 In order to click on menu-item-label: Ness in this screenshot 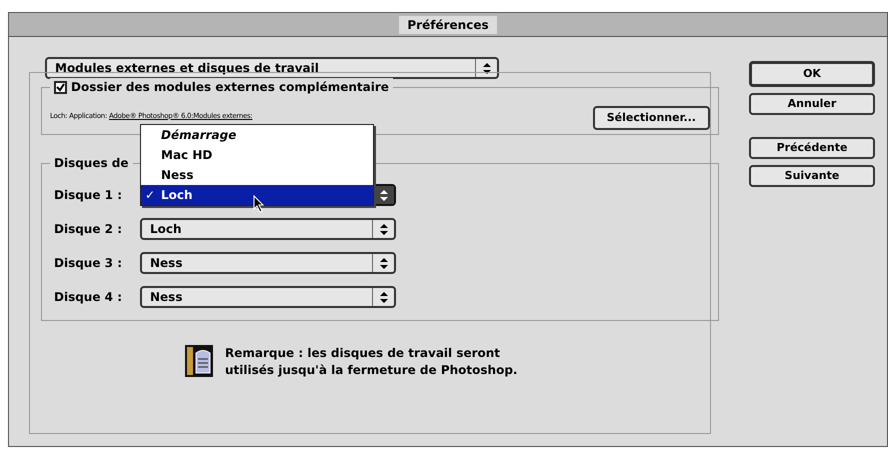, I will do `click(177, 175)`.